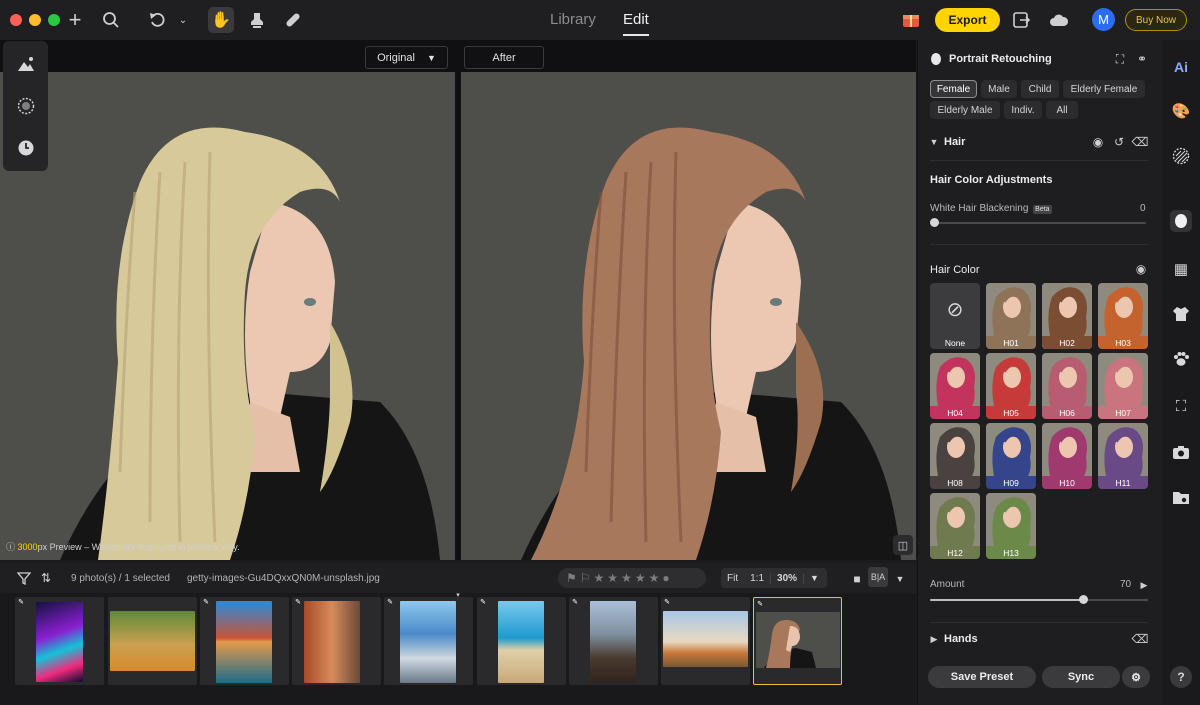 This screenshot has height=705, width=1200. Describe the element at coordinates (797, 641) in the screenshot. I see `thumbnail-portrait-woman` at that location.